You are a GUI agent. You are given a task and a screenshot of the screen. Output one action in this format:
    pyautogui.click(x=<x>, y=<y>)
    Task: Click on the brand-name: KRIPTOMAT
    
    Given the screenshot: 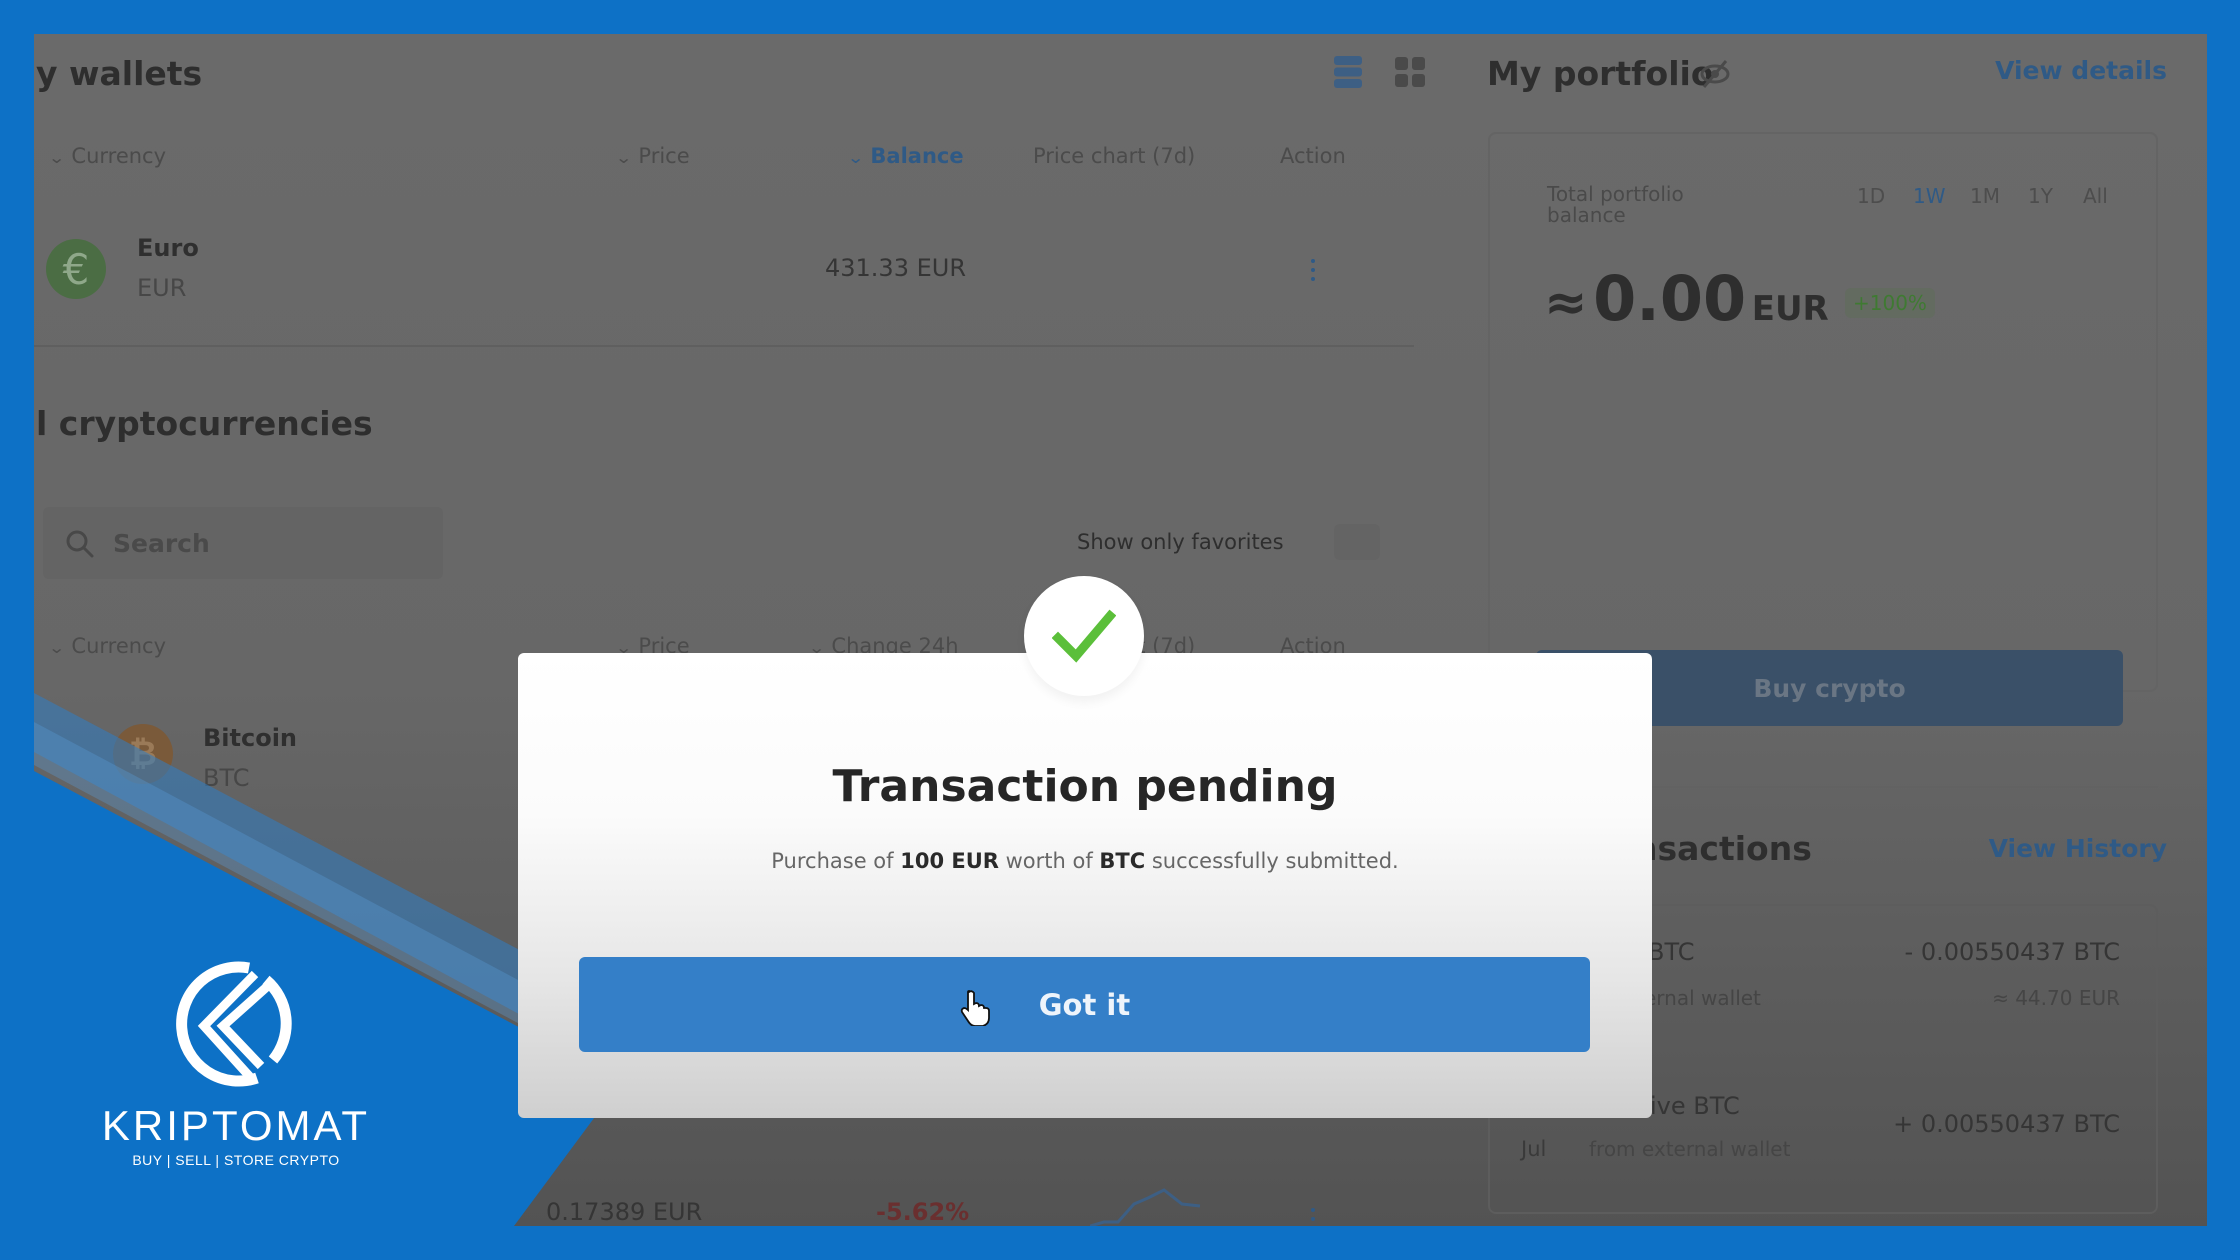 What is the action you would take?
    pyautogui.click(x=236, y=1125)
    